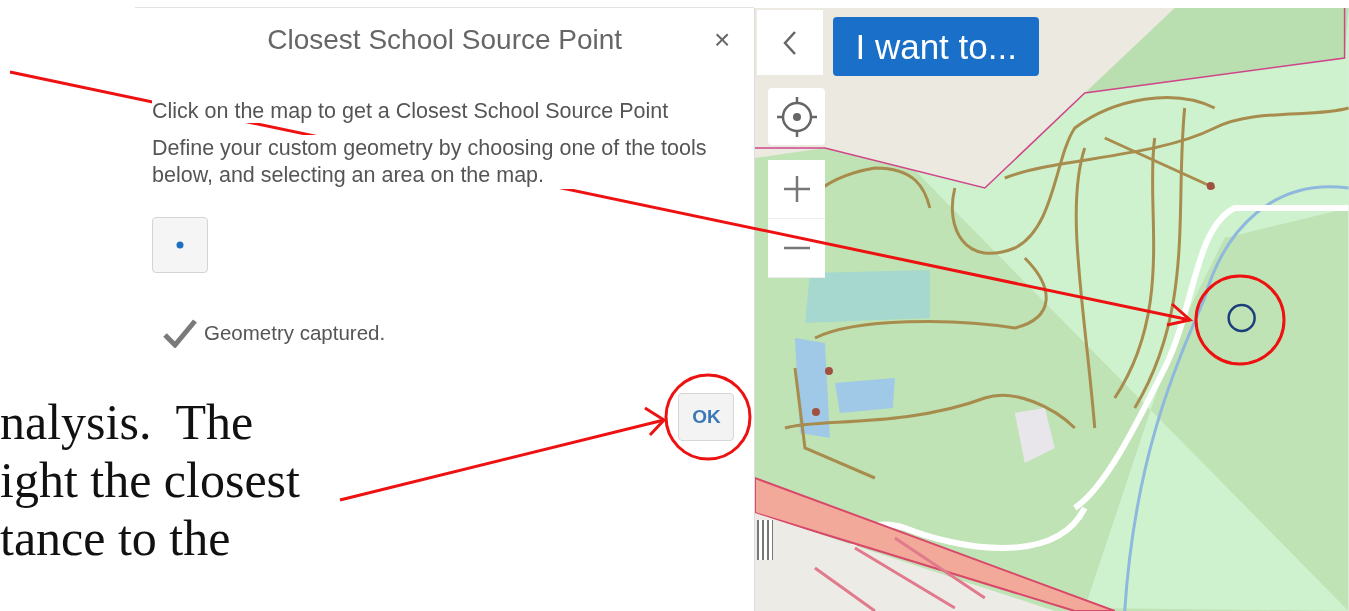 The width and height of the screenshot is (1349, 611). What do you see at coordinates (790, 42) in the screenshot?
I see `chevron-left-icon` at bounding box center [790, 42].